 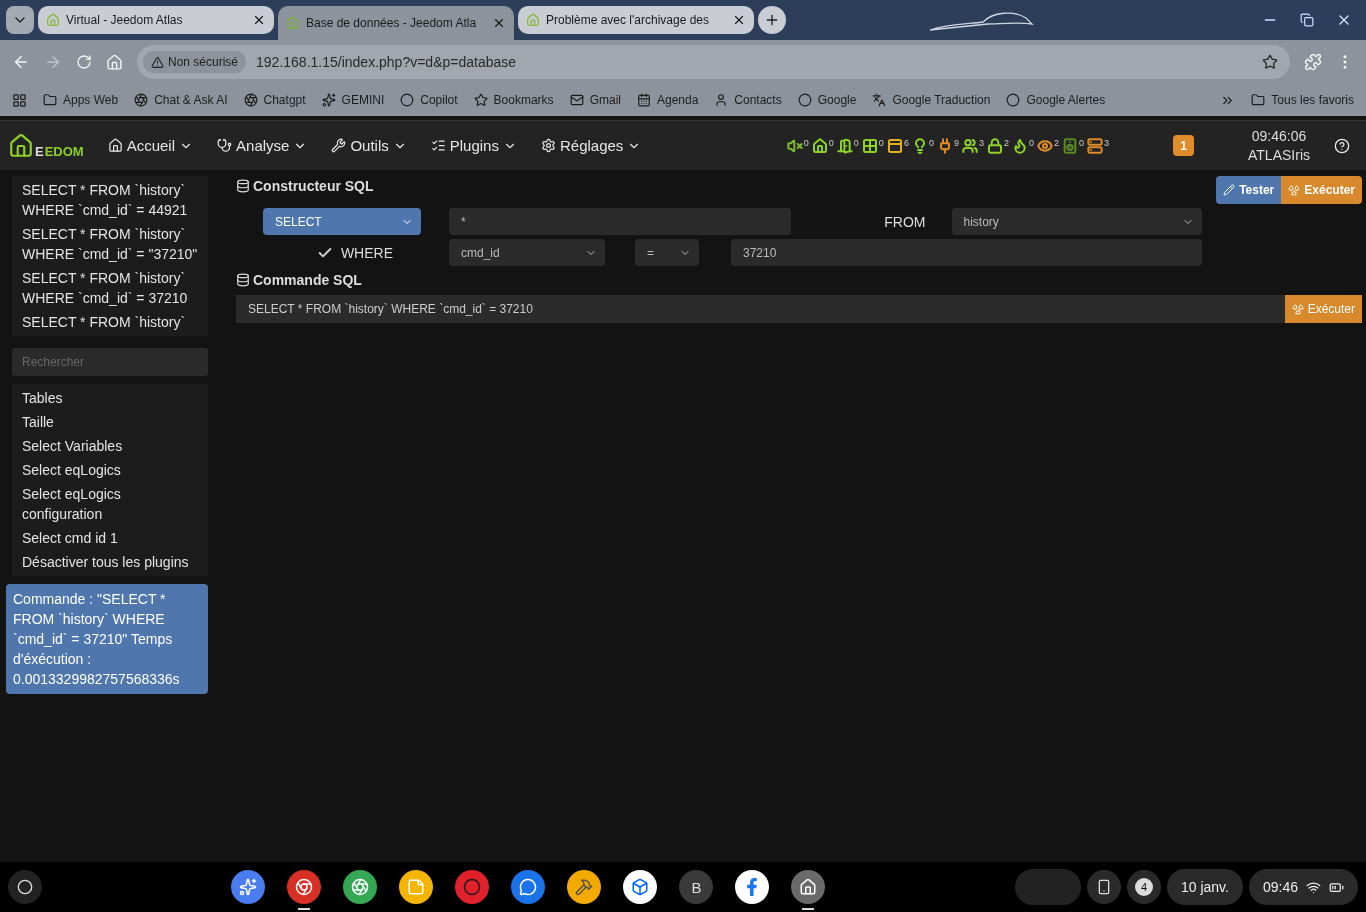 I want to click on launcher-button, so click(x=25, y=887).